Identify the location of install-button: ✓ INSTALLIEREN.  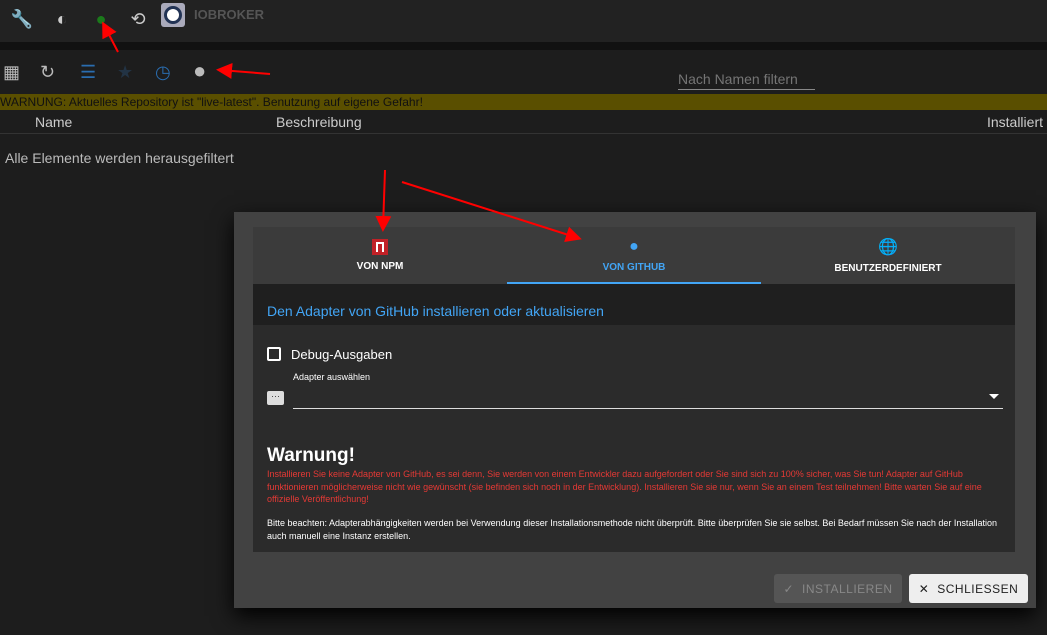
(838, 588).